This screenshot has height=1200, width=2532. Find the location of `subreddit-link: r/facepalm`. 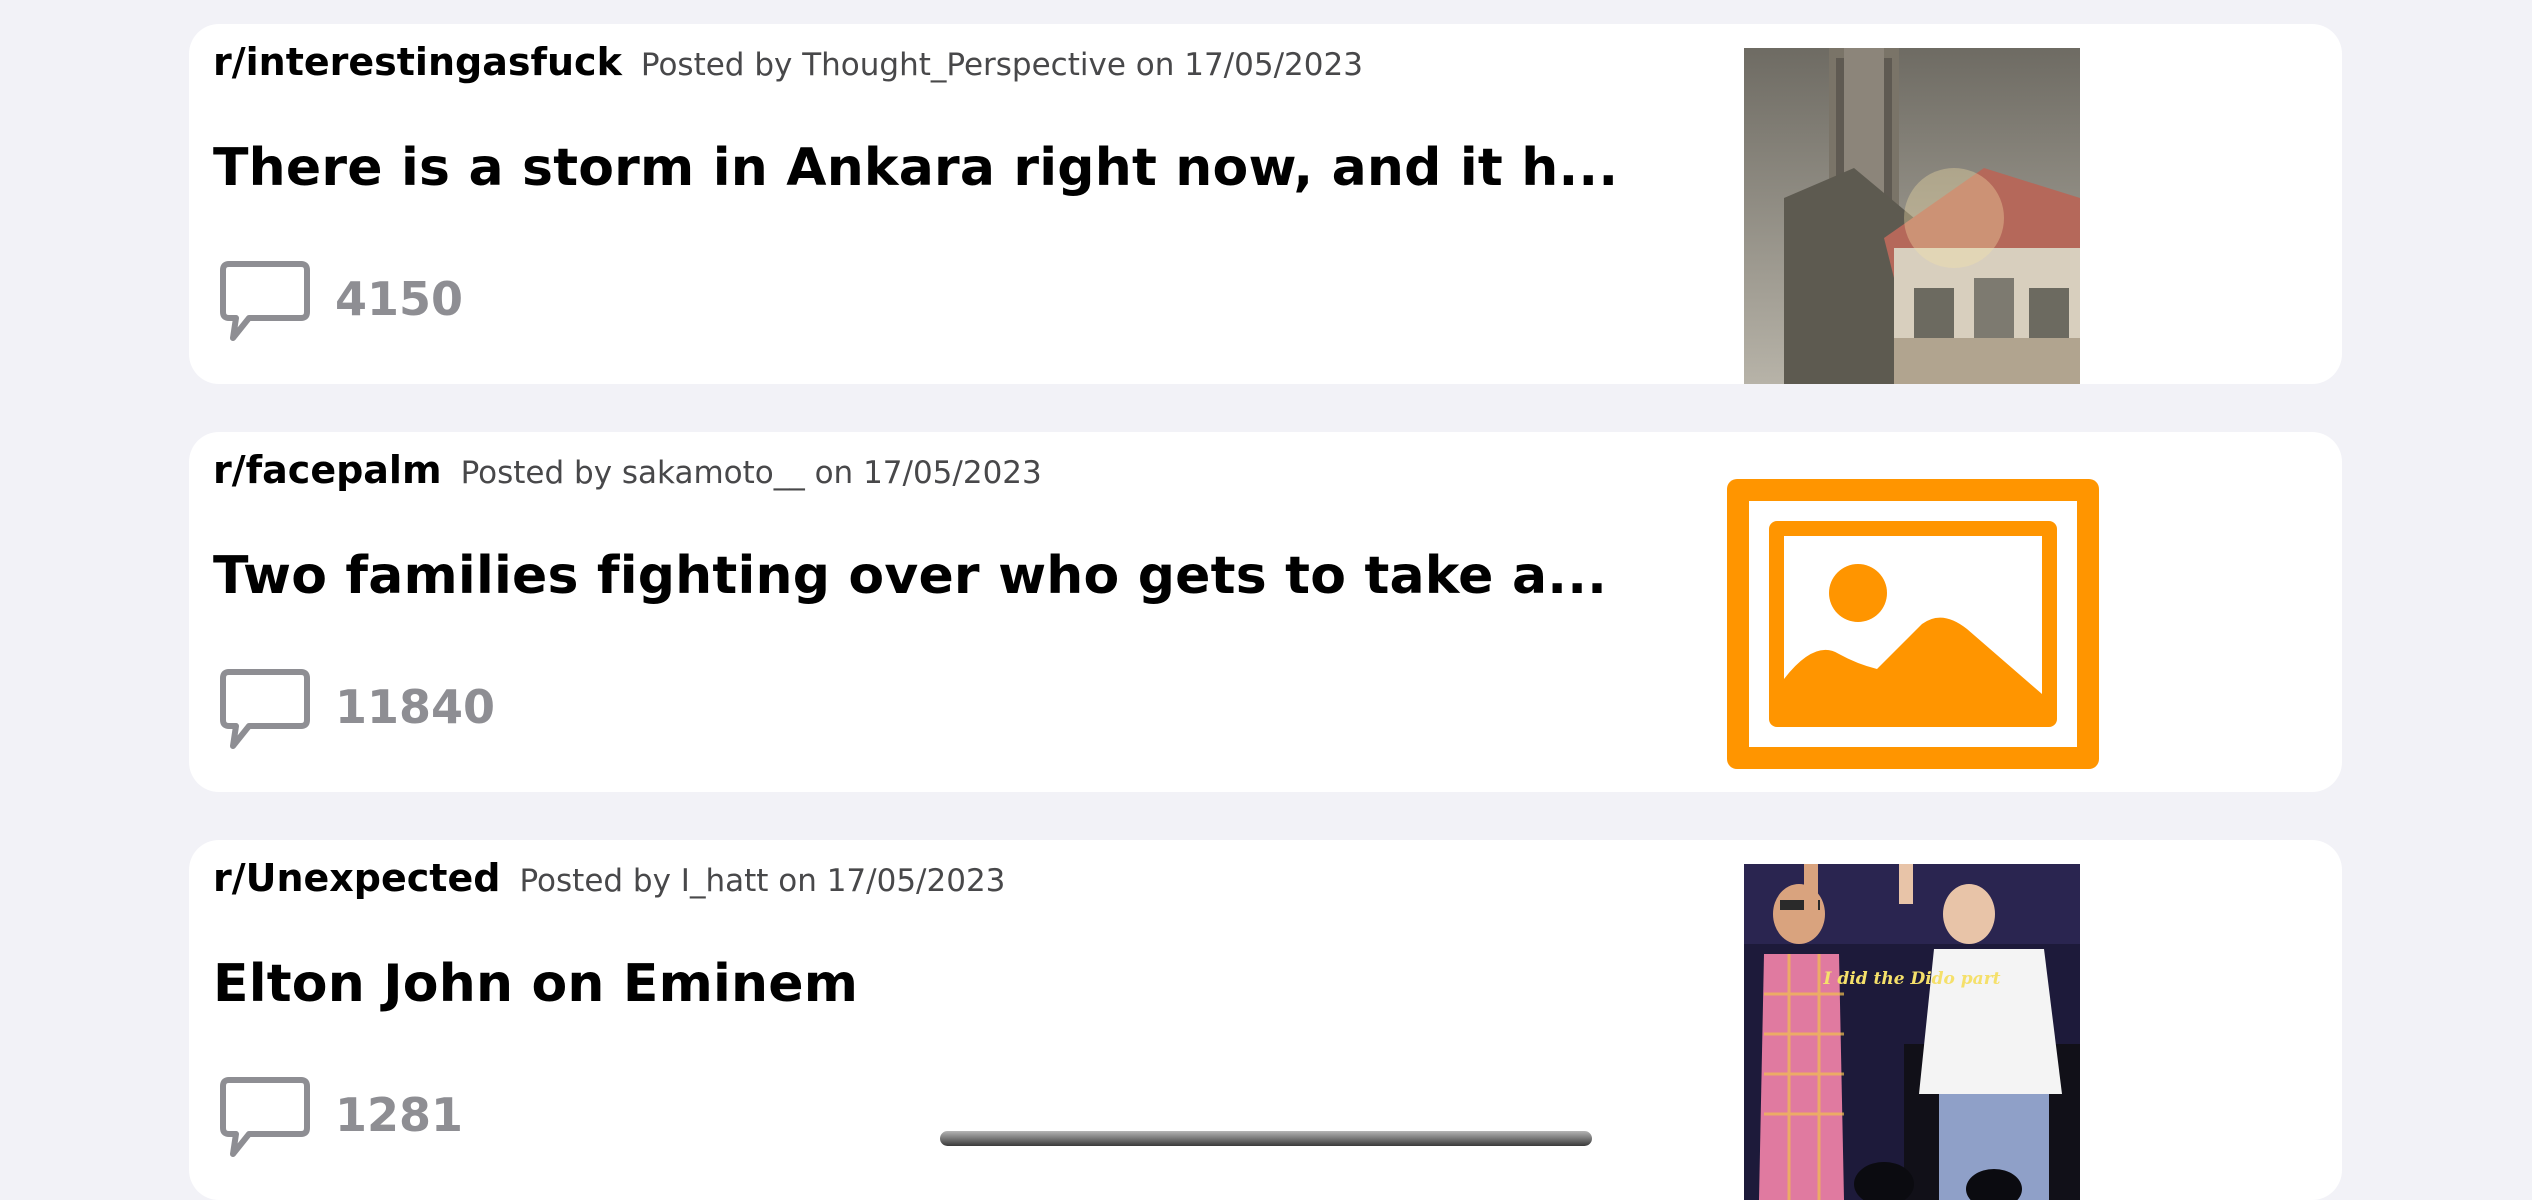

subreddit-link: r/facepalm is located at coordinates (327, 470).